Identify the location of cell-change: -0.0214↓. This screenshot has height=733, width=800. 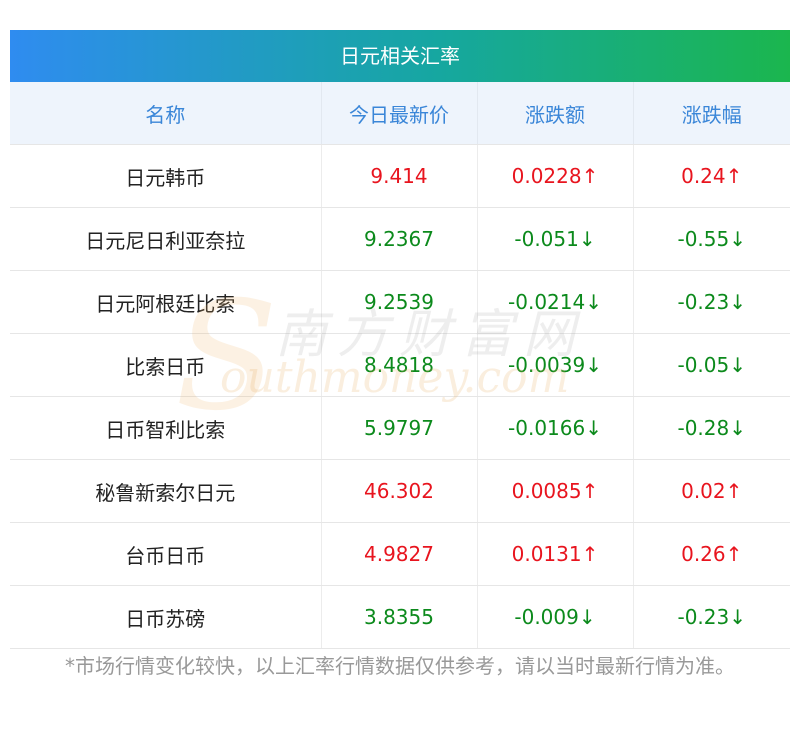
(555, 302).